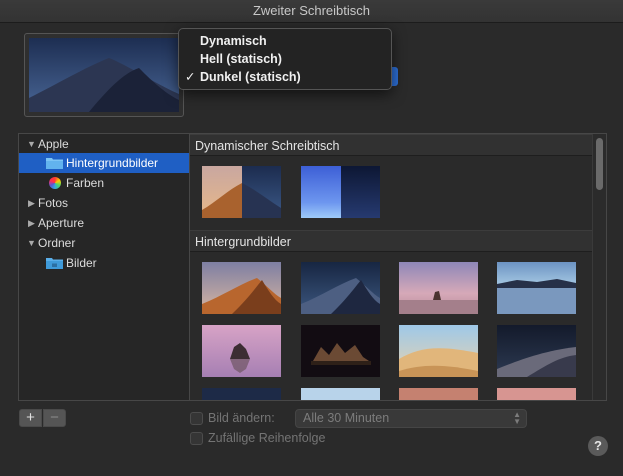 Image resolution: width=623 pixels, height=476 pixels. What do you see at coordinates (241, 192) in the screenshot?
I see `wallpaper-thumb-mojave-dynamic` at bounding box center [241, 192].